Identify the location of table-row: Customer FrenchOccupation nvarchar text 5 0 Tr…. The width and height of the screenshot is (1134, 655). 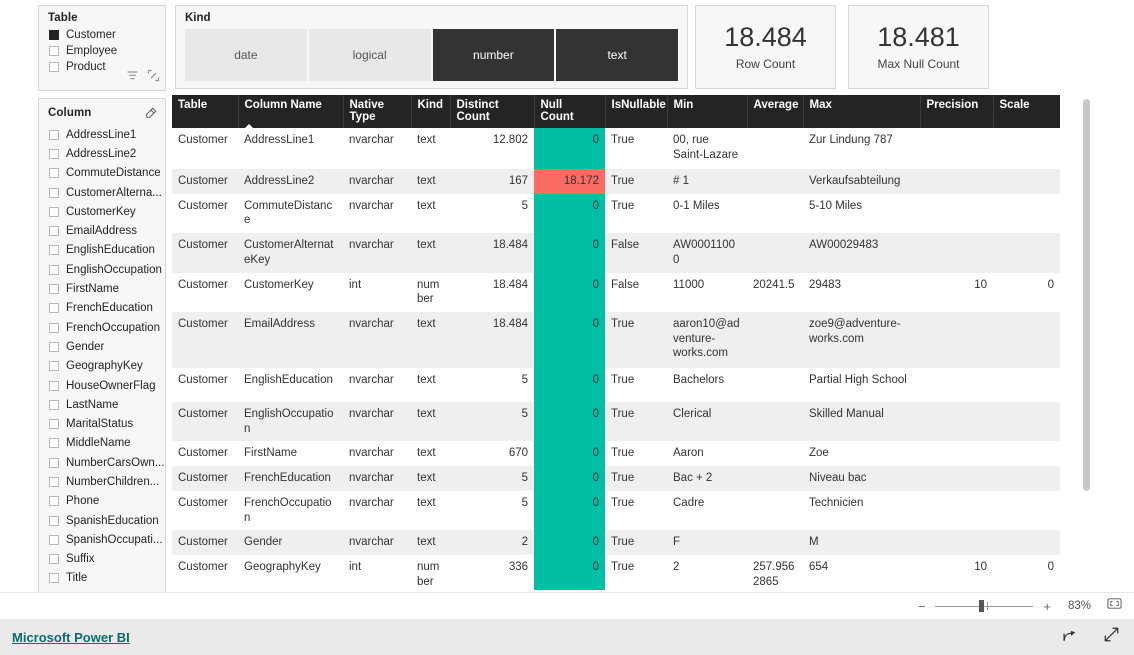
(616, 510).